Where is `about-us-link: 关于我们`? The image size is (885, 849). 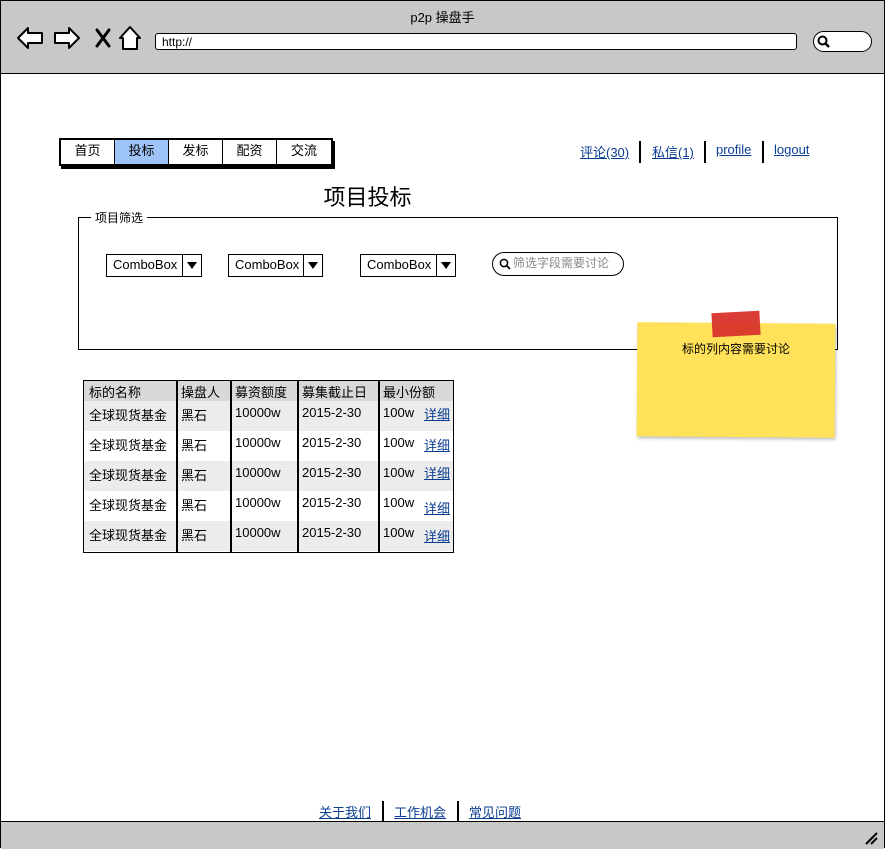
about-us-link: 关于我们 is located at coordinates (345, 811).